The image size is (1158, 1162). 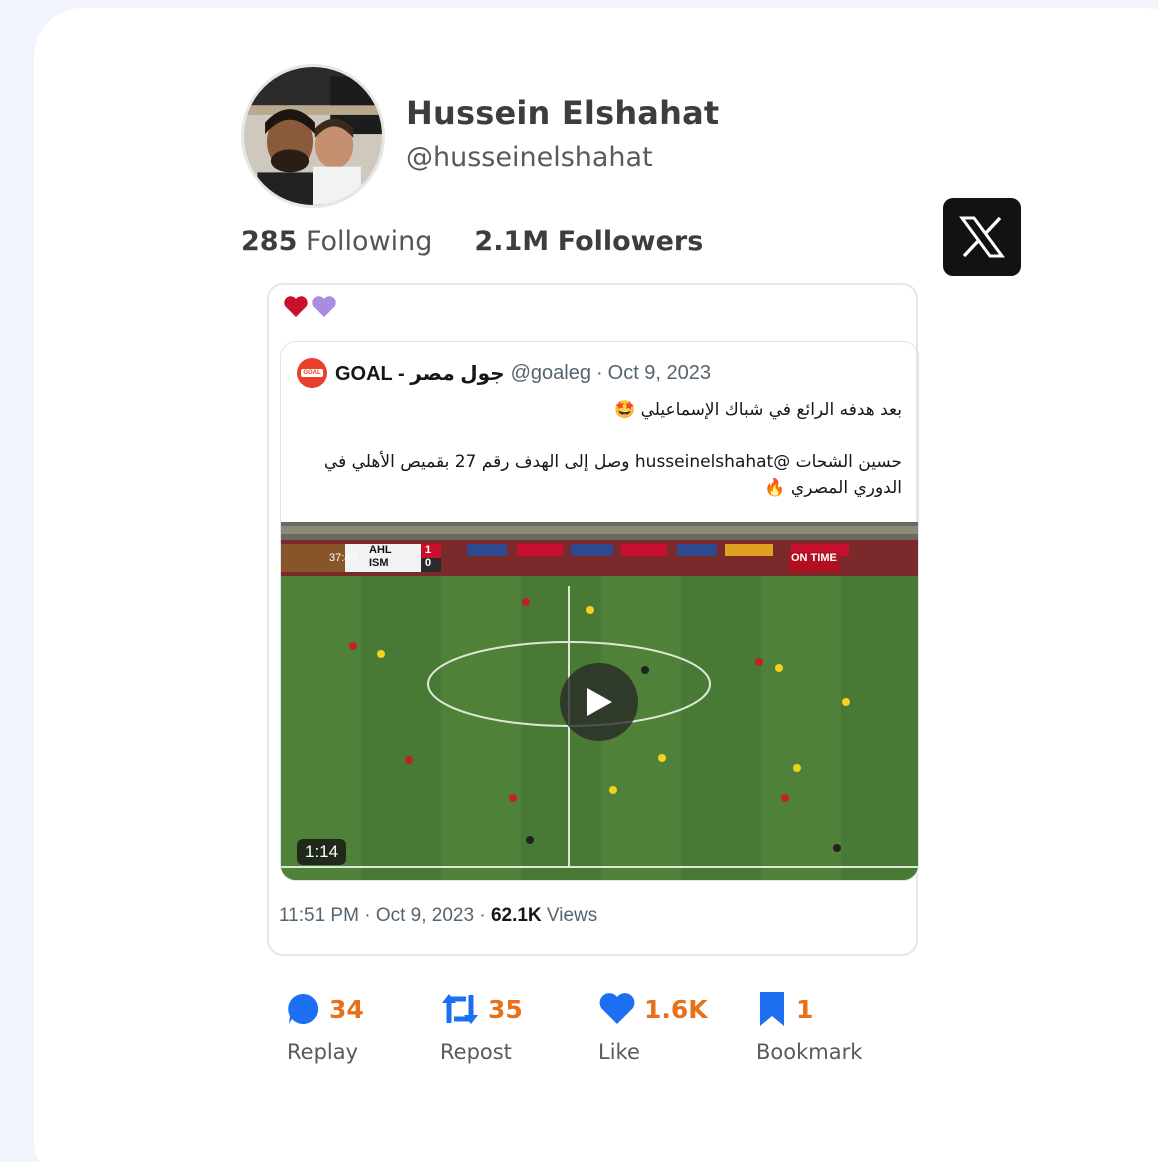 What do you see at coordinates (659, 373) in the screenshot?
I see `quoted-date: Oct 9, 2023` at bounding box center [659, 373].